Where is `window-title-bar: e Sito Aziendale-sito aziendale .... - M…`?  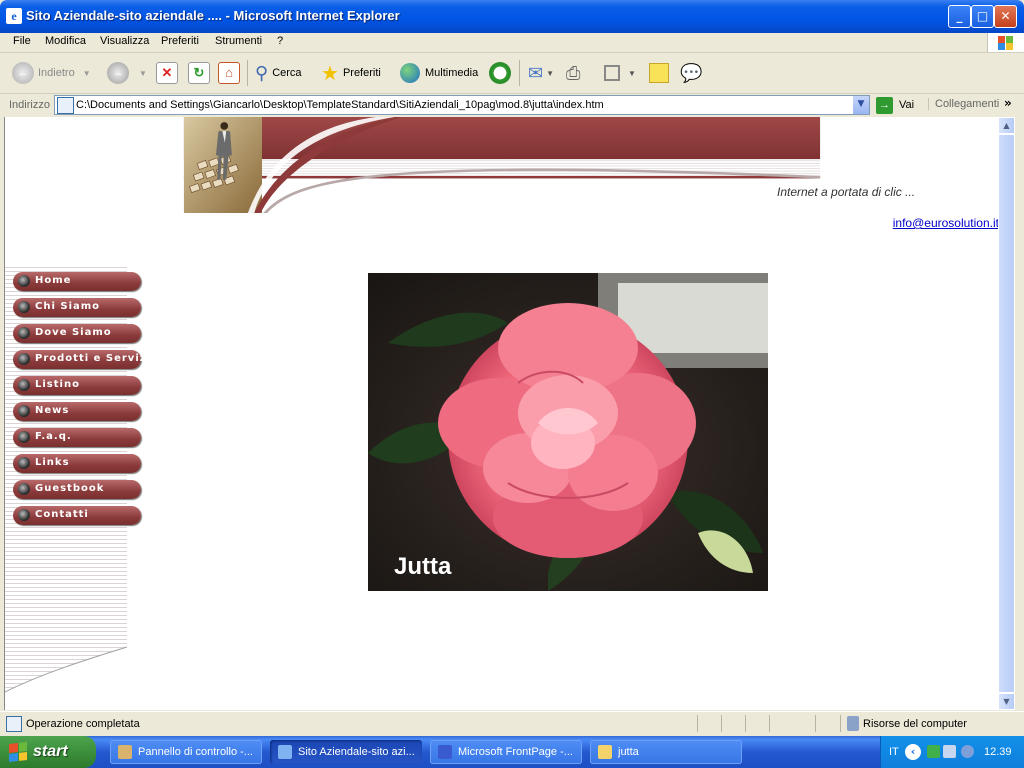
window-title-bar: e Sito Aziendale-sito aziendale .... - M… is located at coordinates (512, 16).